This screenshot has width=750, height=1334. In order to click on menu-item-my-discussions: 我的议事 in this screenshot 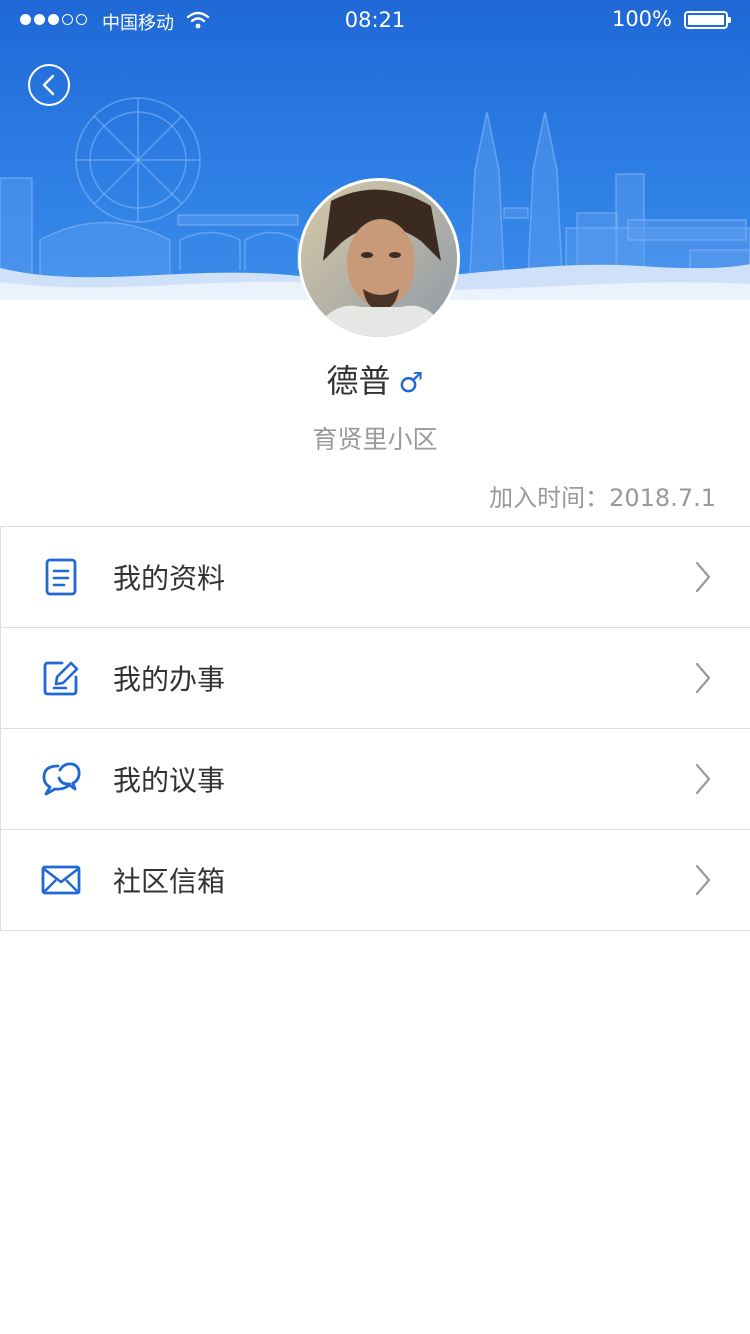, I will do `click(375, 779)`.